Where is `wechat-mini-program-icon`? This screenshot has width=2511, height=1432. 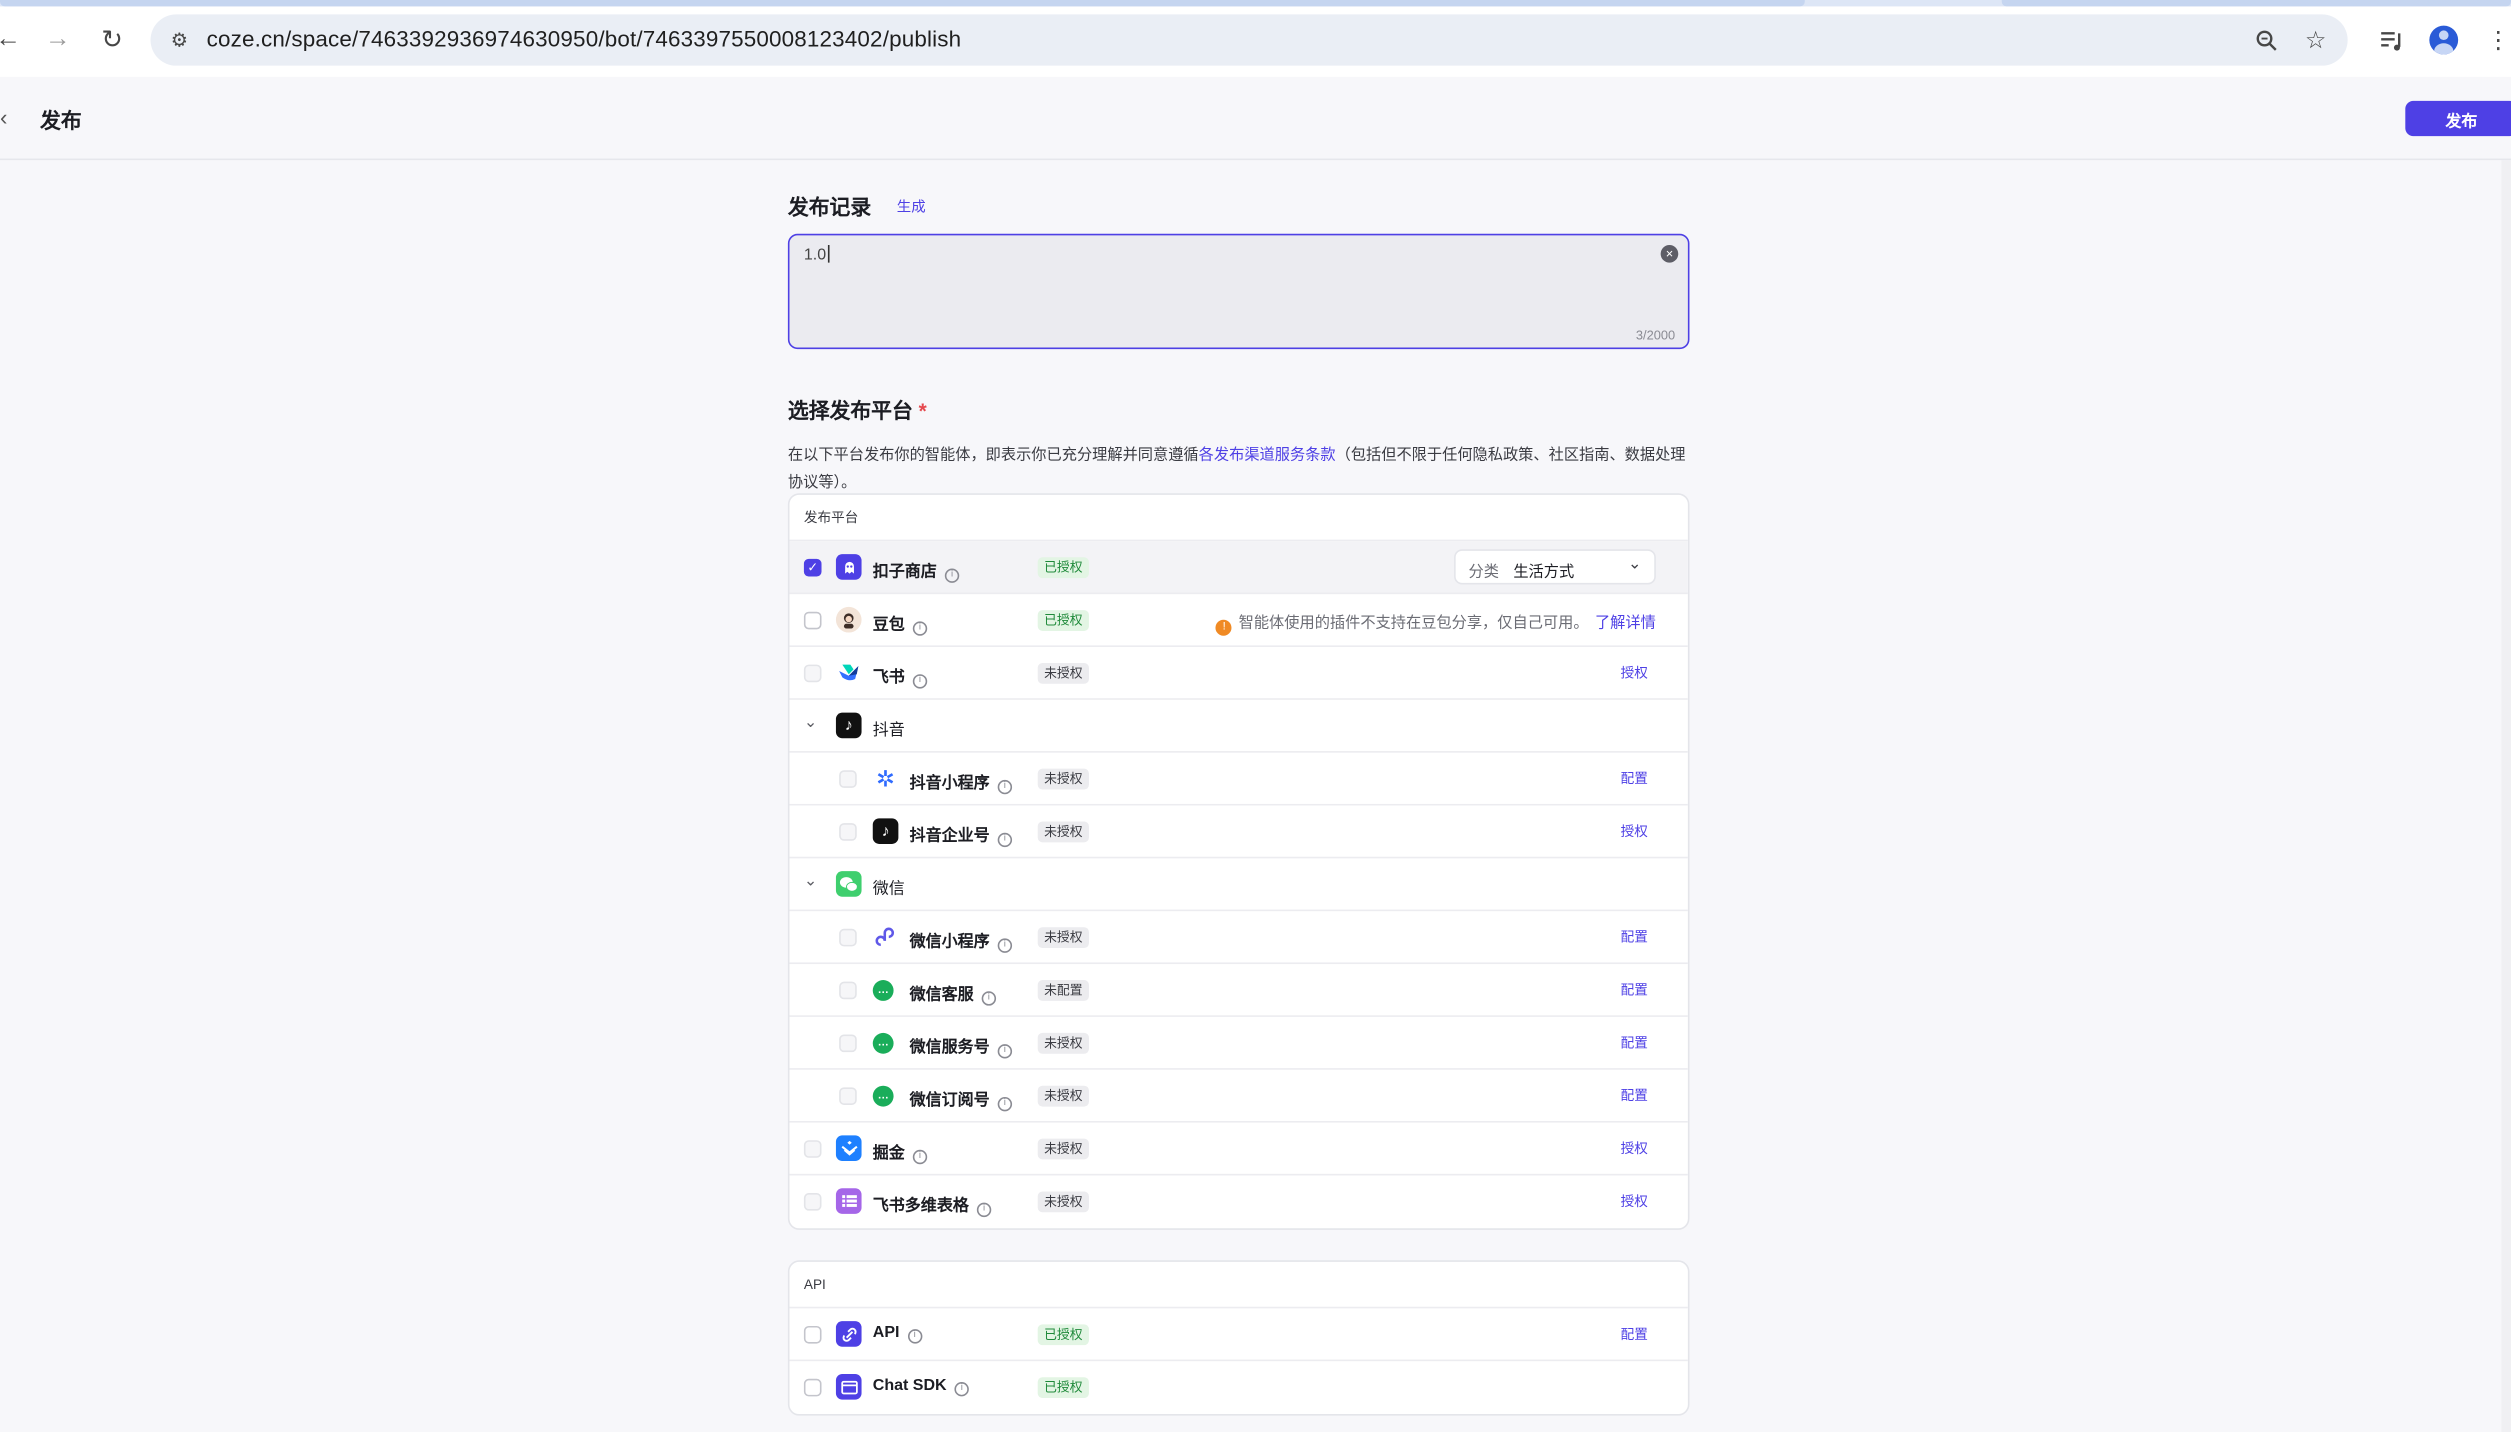 wechat-mini-program-icon is located at coordinates (886, 937).